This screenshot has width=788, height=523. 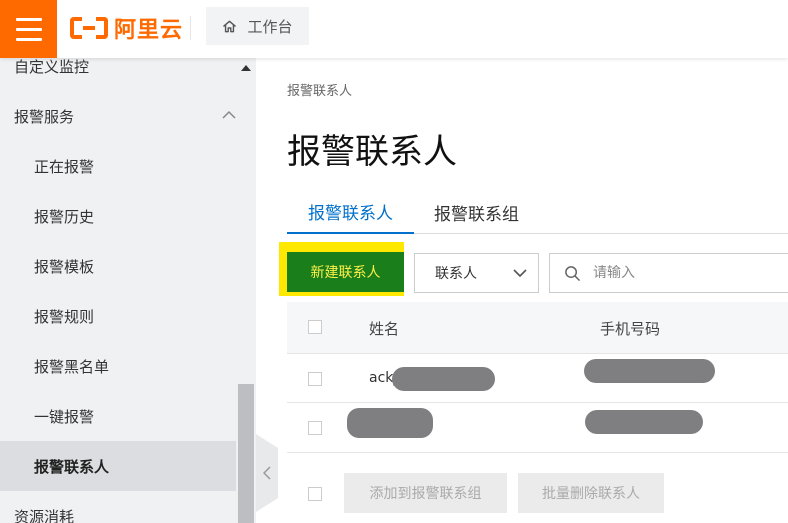 What do you see at coordinates (118, 266) in the screenshot?
I see `sidebar-item-alarm-templates: 报警模板` at bounding box center [118, 266].